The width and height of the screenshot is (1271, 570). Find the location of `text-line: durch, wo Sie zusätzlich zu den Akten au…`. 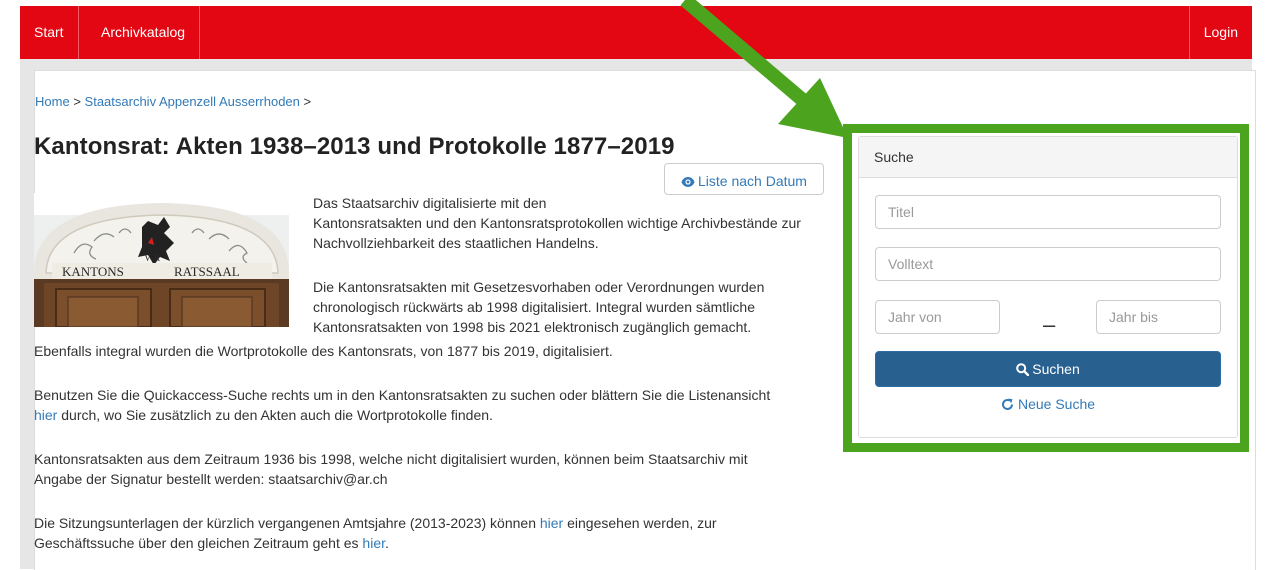

text-line: durch, wo Sie zusätzlich zu den Akten au… is located at coordinates (275, 415).